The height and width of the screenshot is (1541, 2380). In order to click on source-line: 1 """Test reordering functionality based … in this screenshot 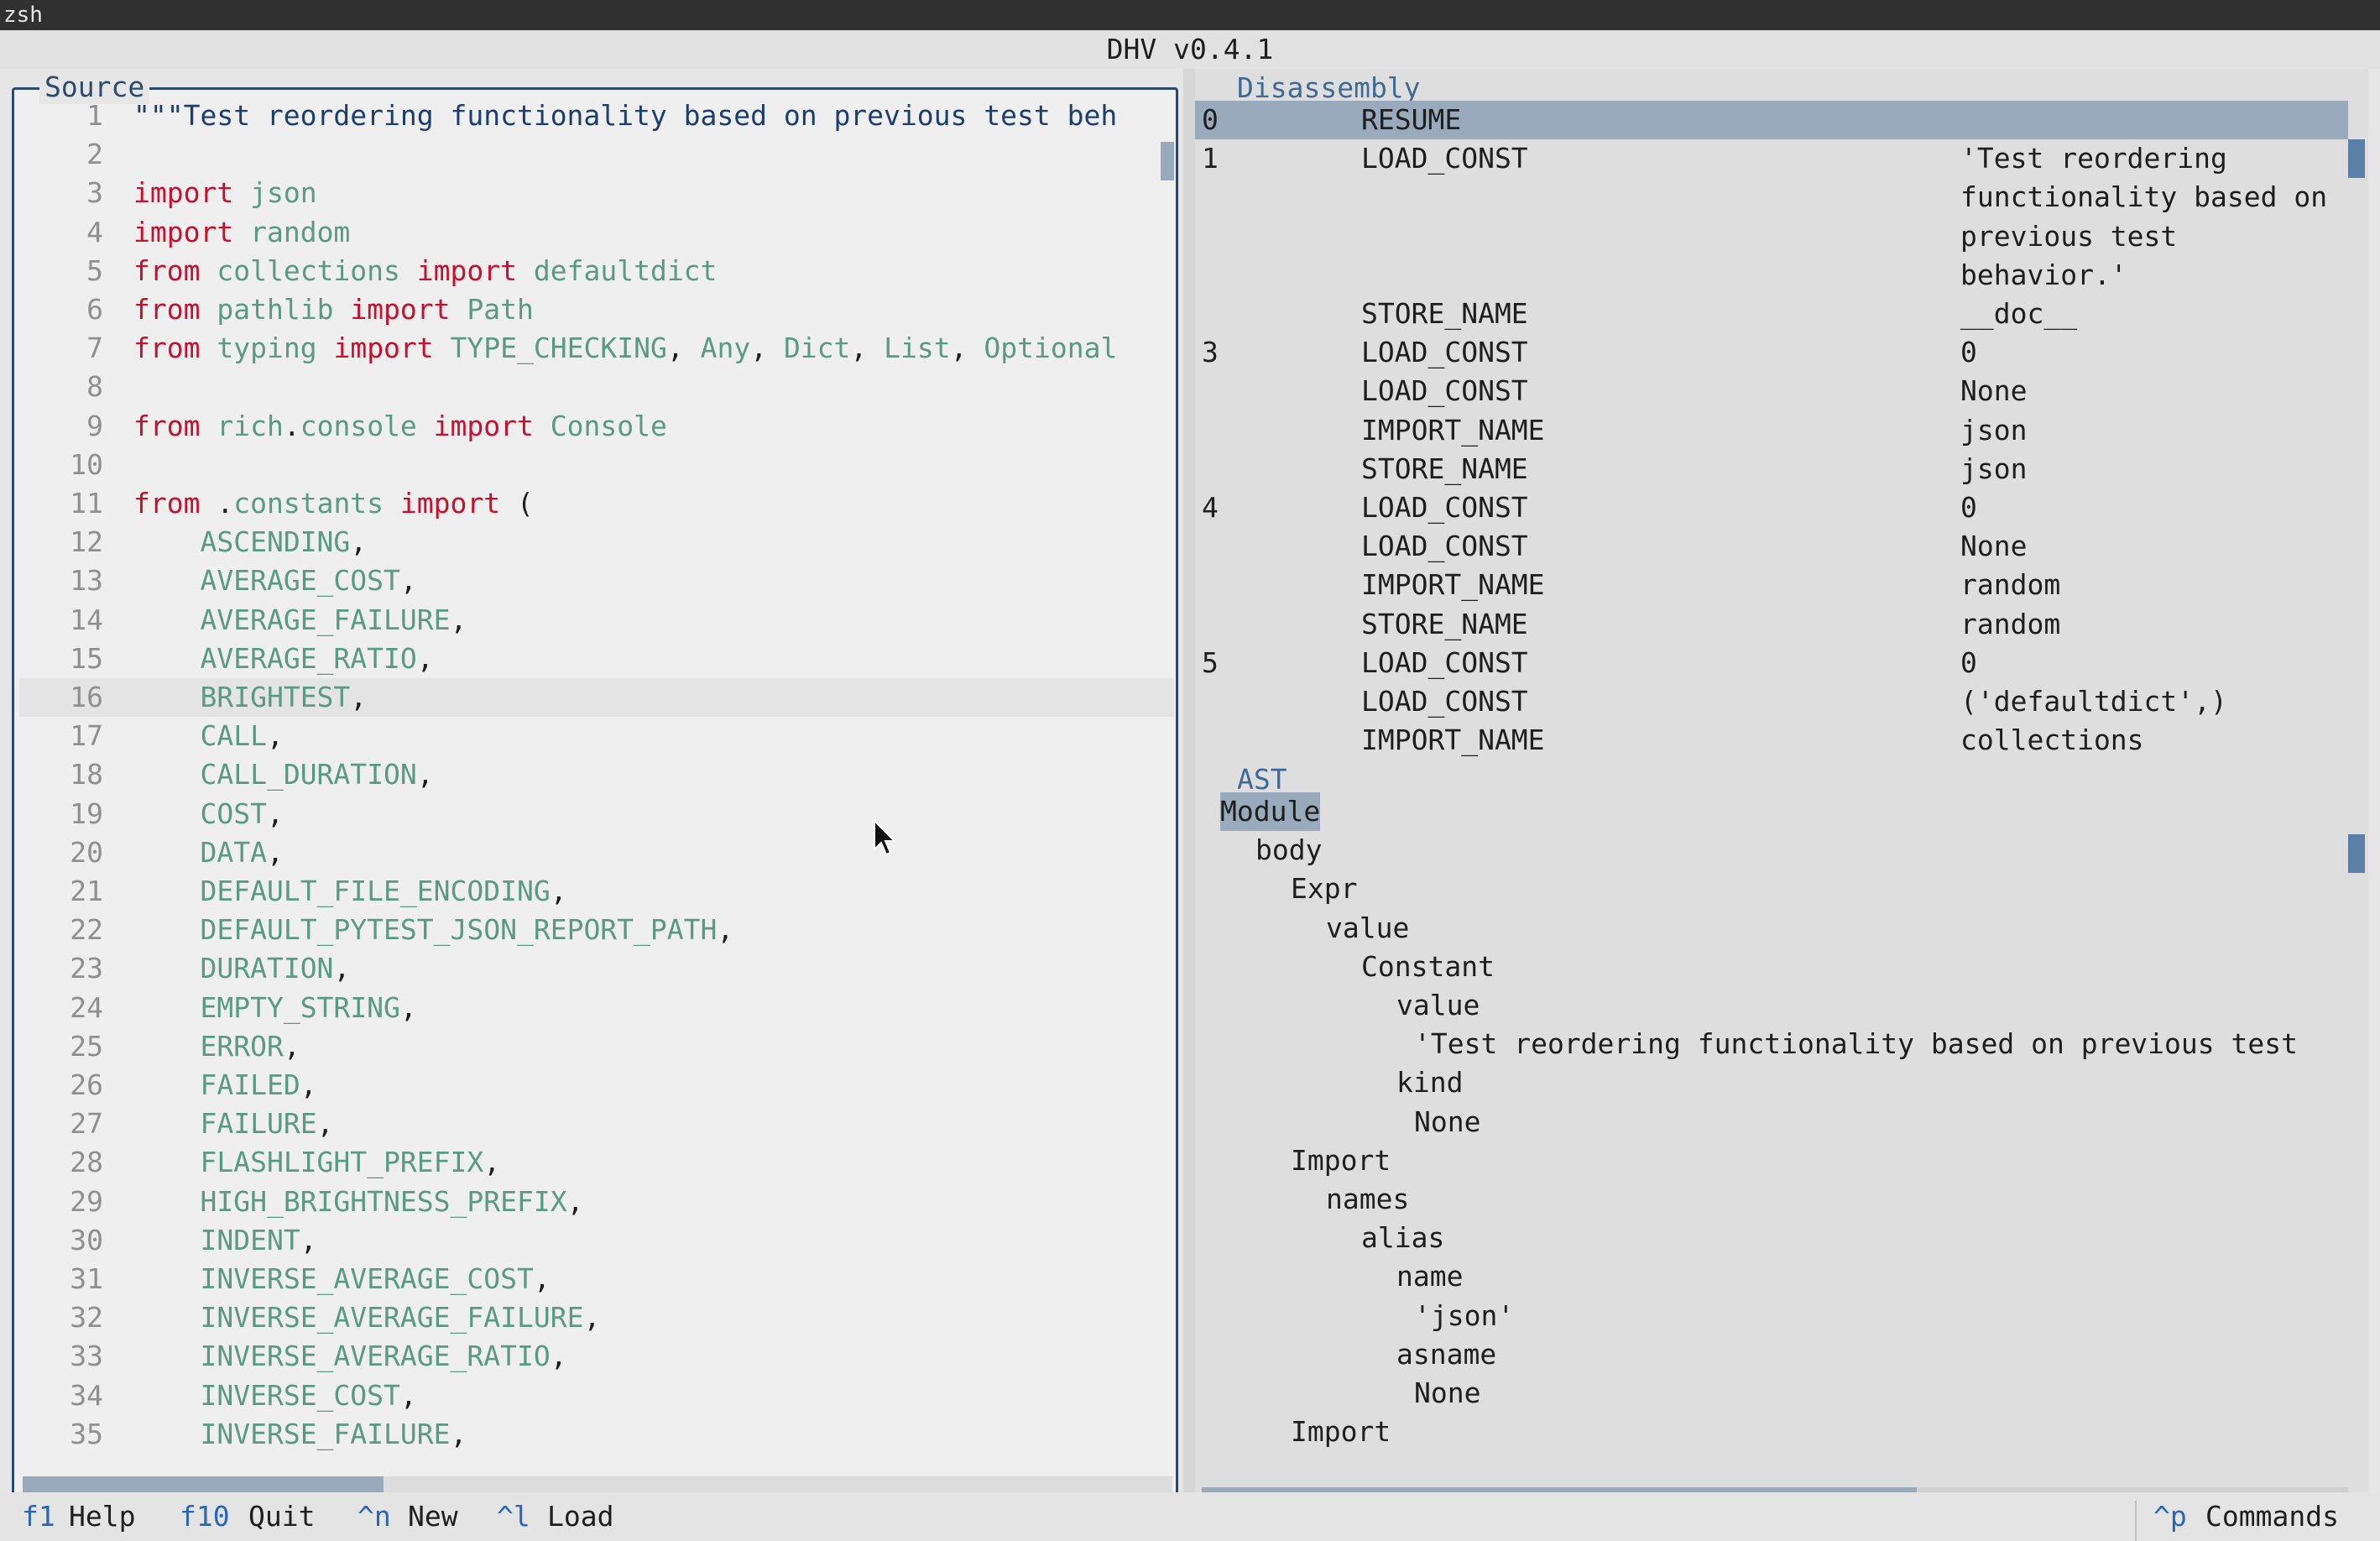, I will do `click(596, 116)`.